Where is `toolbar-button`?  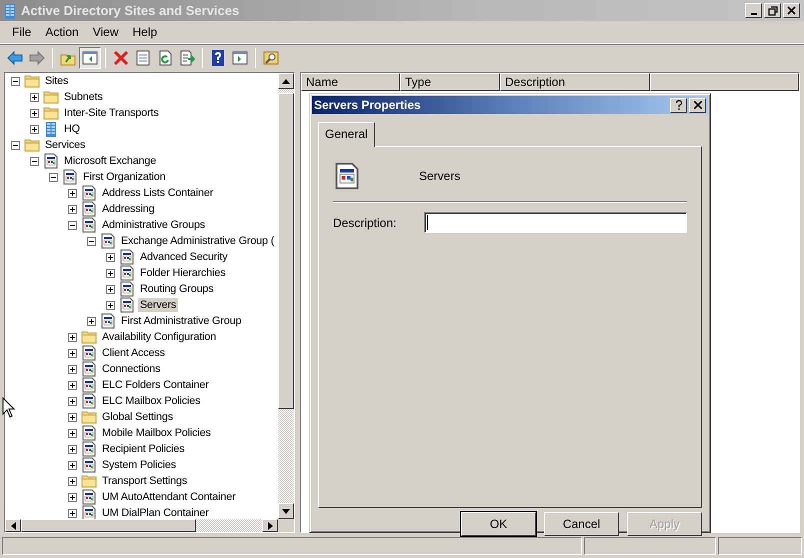
toolbar-button is located at coordinates (90, 58).